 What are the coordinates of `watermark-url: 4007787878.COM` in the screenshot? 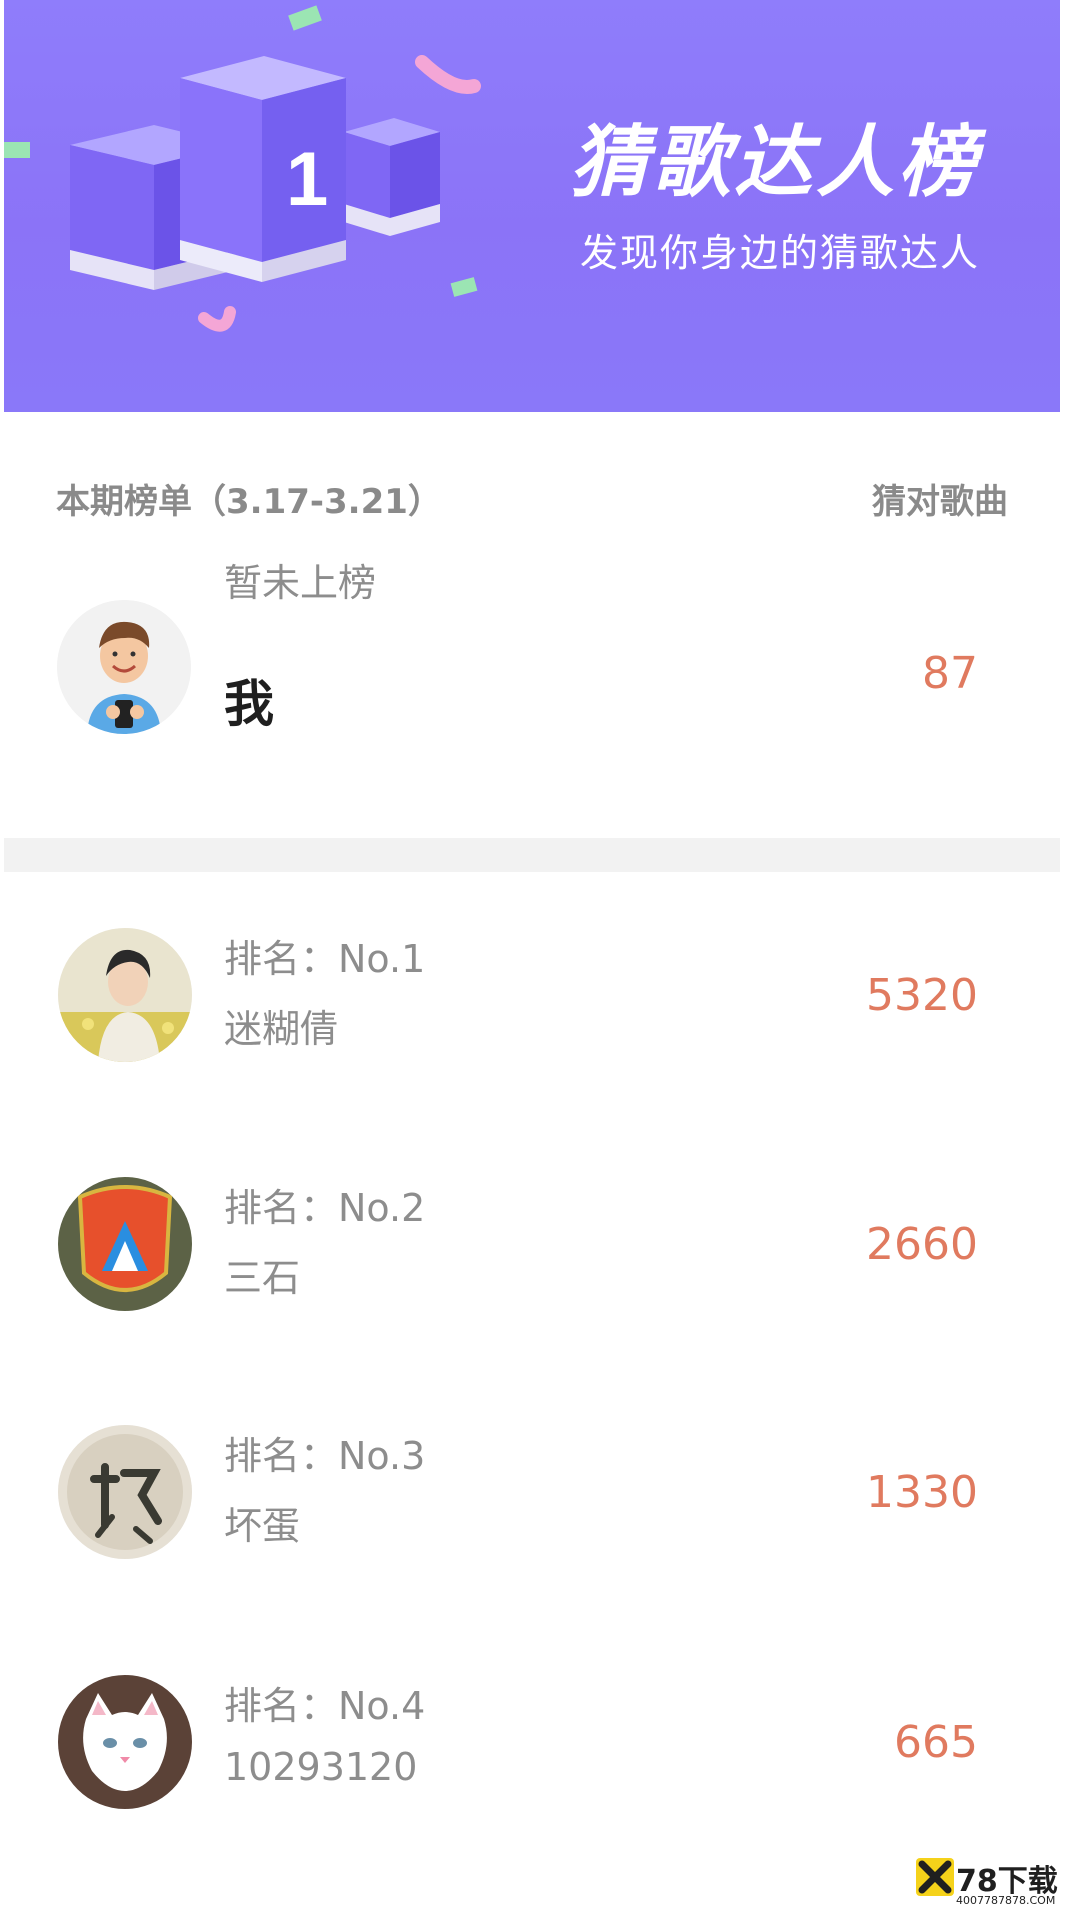 It's located at (1006, 1900).